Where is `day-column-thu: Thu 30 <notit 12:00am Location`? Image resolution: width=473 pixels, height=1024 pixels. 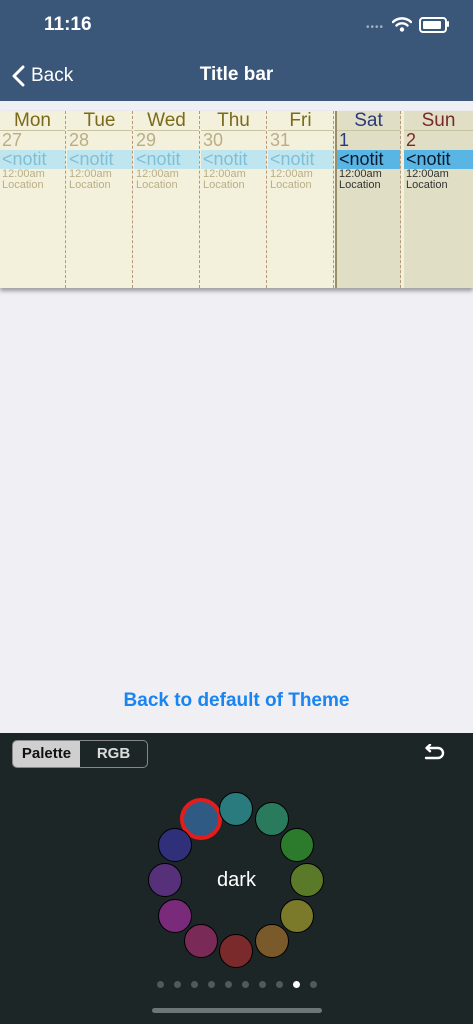 day-column-thu: Thu 30 <notit 12:00am Location is located at coordinates (234, 199).